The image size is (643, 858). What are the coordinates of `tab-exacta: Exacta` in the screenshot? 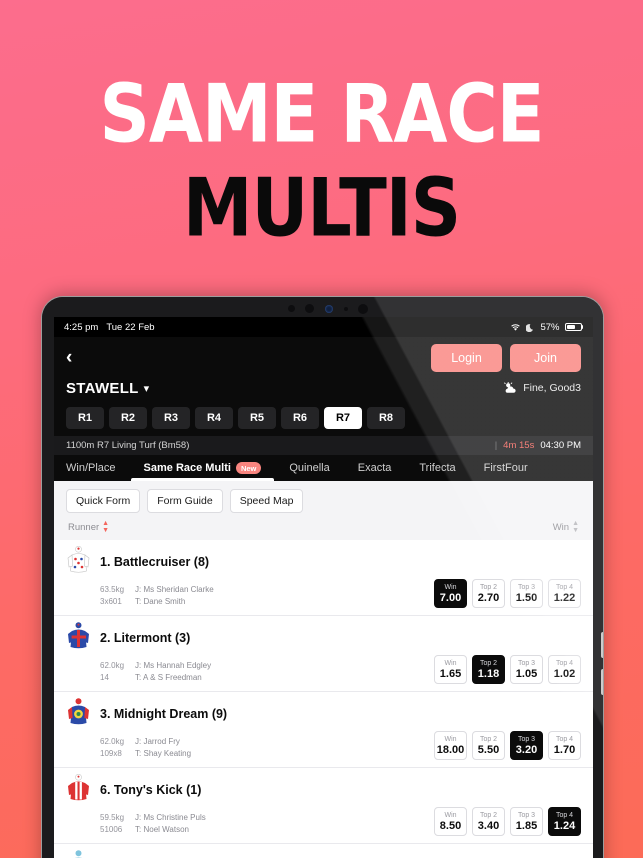 It's located at (375, 471).